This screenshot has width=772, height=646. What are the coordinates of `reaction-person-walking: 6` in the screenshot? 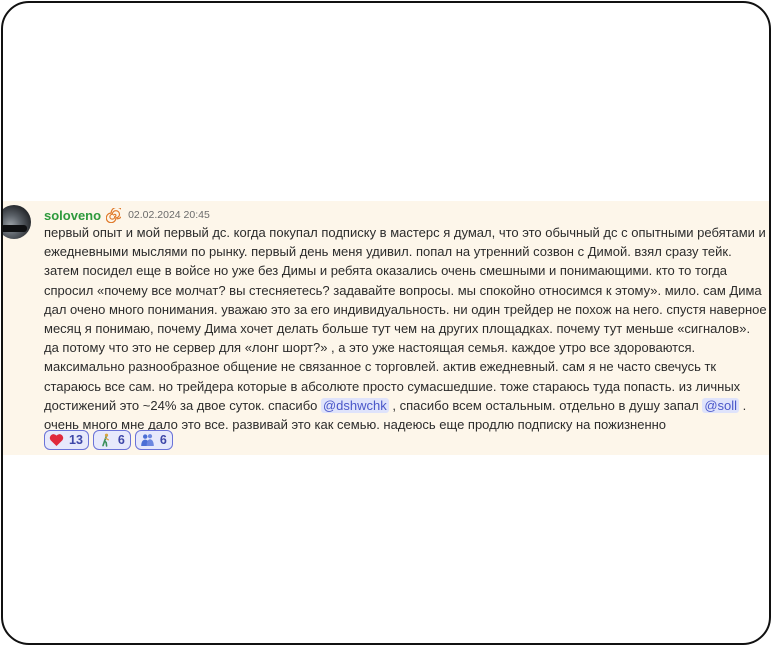 It's located at (111, 440).